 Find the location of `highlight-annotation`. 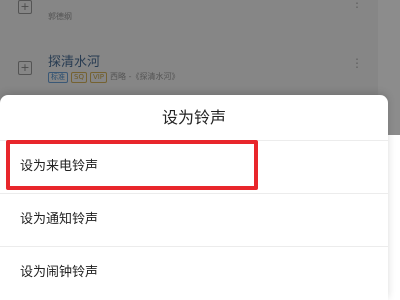

highlight-annotation is located at coordinates (132, 165).